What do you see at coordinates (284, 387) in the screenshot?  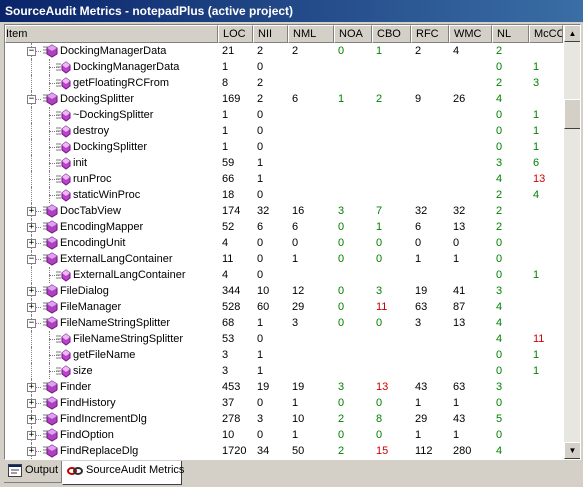 I see `tree-row-class: + Finder 453 19 19 3 13 43 63 3` at bounding box center [284, 387].